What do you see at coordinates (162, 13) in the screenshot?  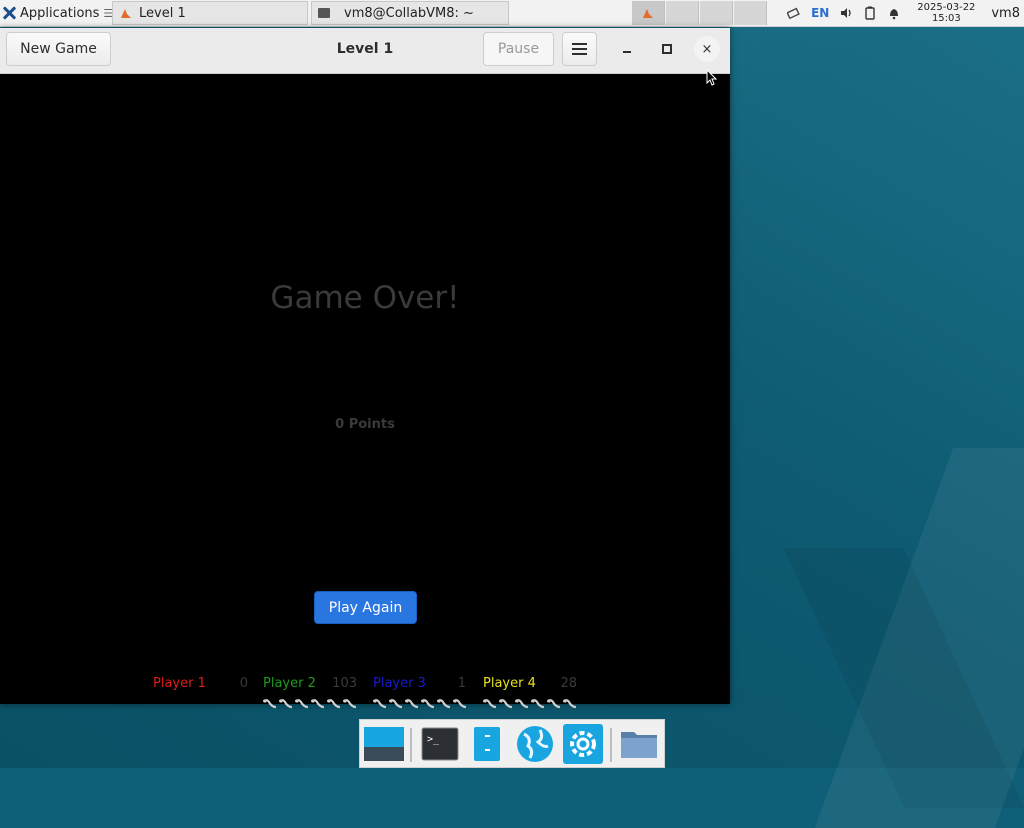 I see `taskbar-item-label: Level 1` at bounding box center [162, 13].